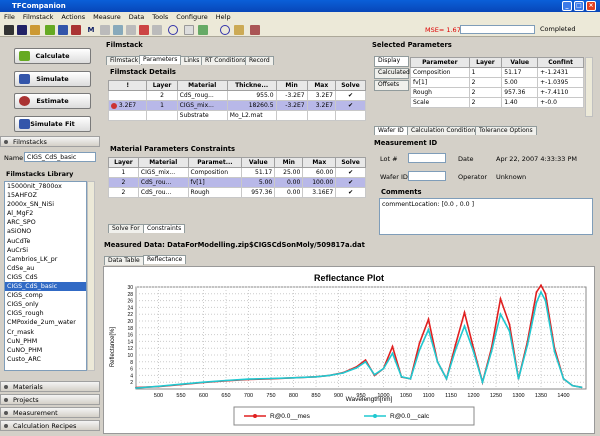 The image size is (600, 436). What do you see at coordinates (137, 17) in the screenshot?
I see `menu-data: Data` at bounding box center [137, 17].